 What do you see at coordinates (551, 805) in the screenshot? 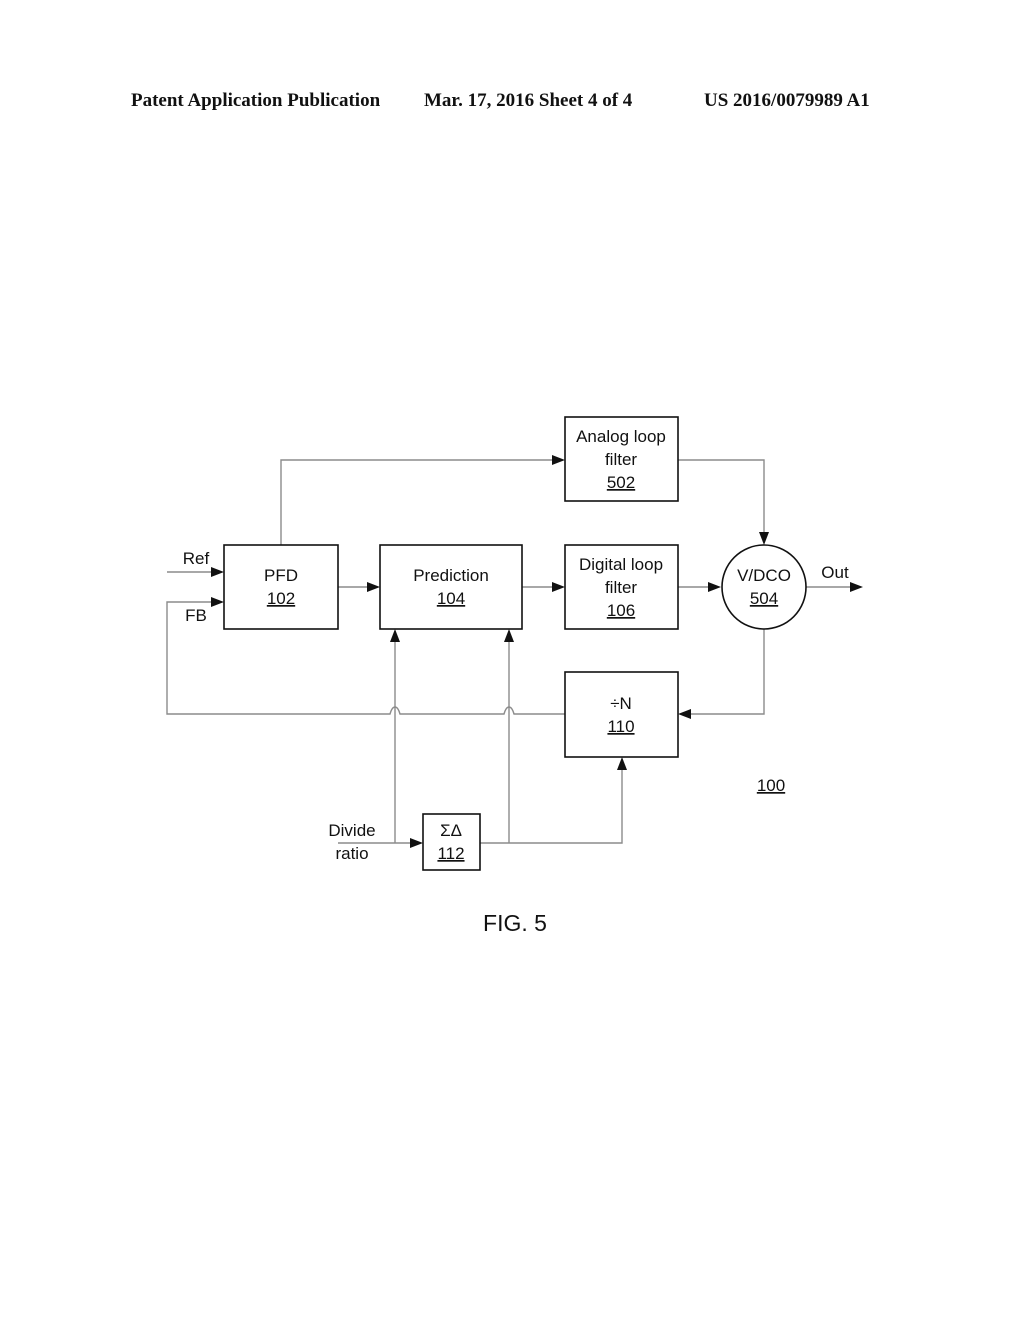
I see `sigma-delta-to-divider-wire` at bounding box center [551, 805].